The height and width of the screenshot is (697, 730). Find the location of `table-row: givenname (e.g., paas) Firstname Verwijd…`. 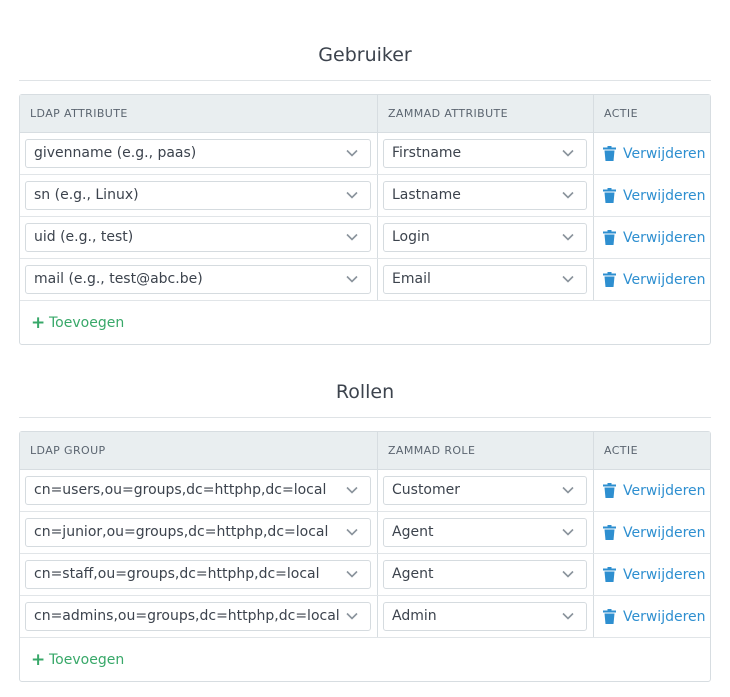

table-row: givenname (e.g., paas) Firstname Verwijd… is located at coordinates (365, 154).